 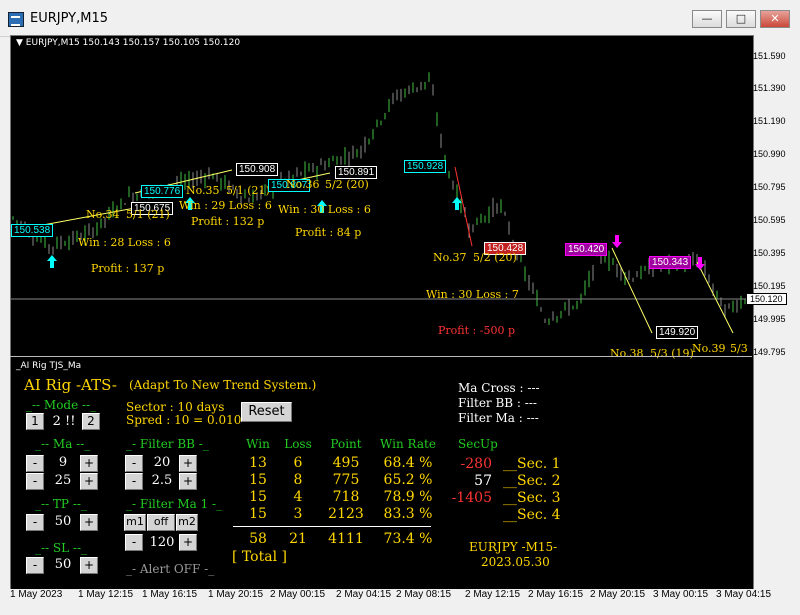 I want to click on reset-button: Reset, so click(x=266, y=412).